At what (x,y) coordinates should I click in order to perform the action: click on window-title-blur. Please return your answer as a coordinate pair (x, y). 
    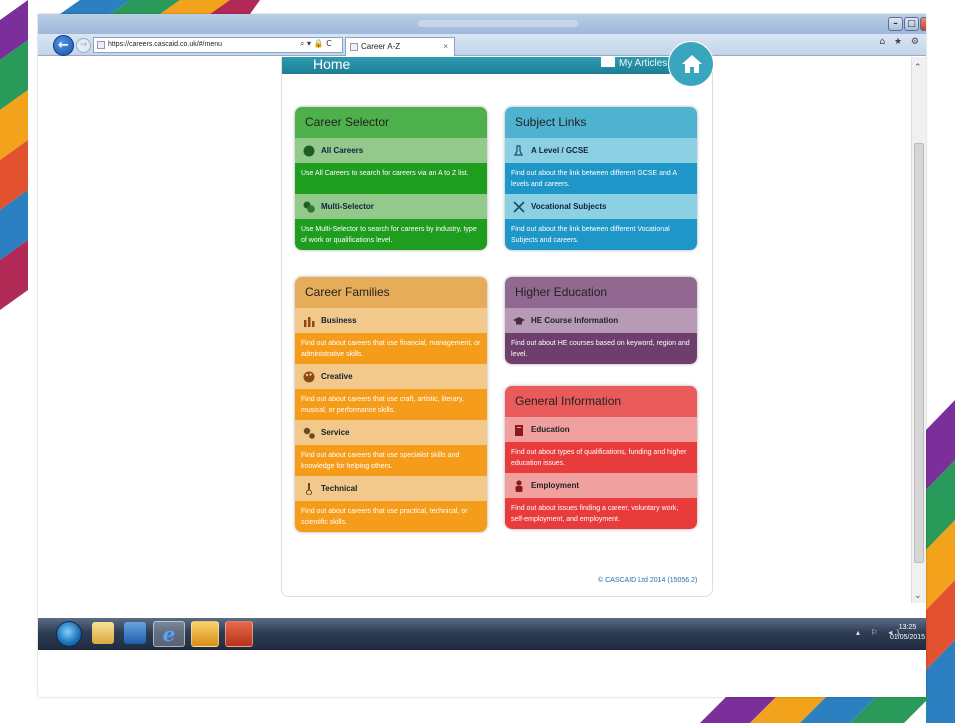
    Looking at the image, I should click on (498, 23).